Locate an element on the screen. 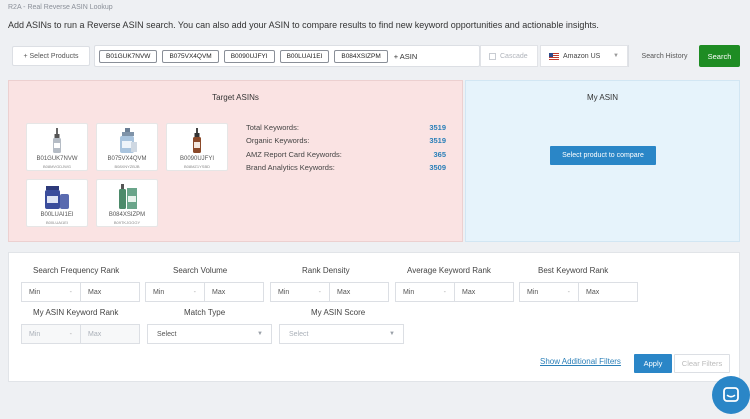  breadcrumb: R2A - Real Reverse ASIN Lookup is located at coordinates (60, 7).